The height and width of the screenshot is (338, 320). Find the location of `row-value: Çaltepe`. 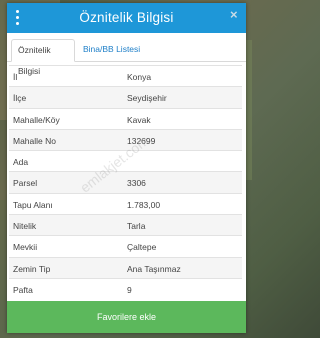

row-value: Çaltepe is located at coordinates (142, 247).